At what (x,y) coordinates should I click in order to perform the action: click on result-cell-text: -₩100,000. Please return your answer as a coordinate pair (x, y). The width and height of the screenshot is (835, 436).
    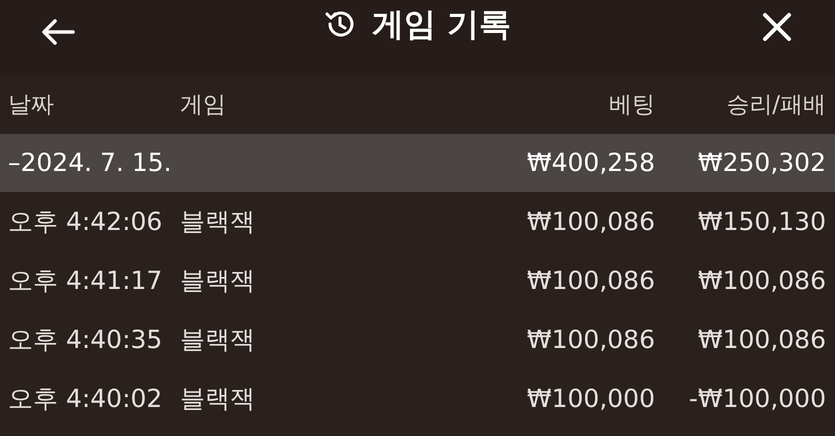
    Looking at the image, I should click on (757, 398).